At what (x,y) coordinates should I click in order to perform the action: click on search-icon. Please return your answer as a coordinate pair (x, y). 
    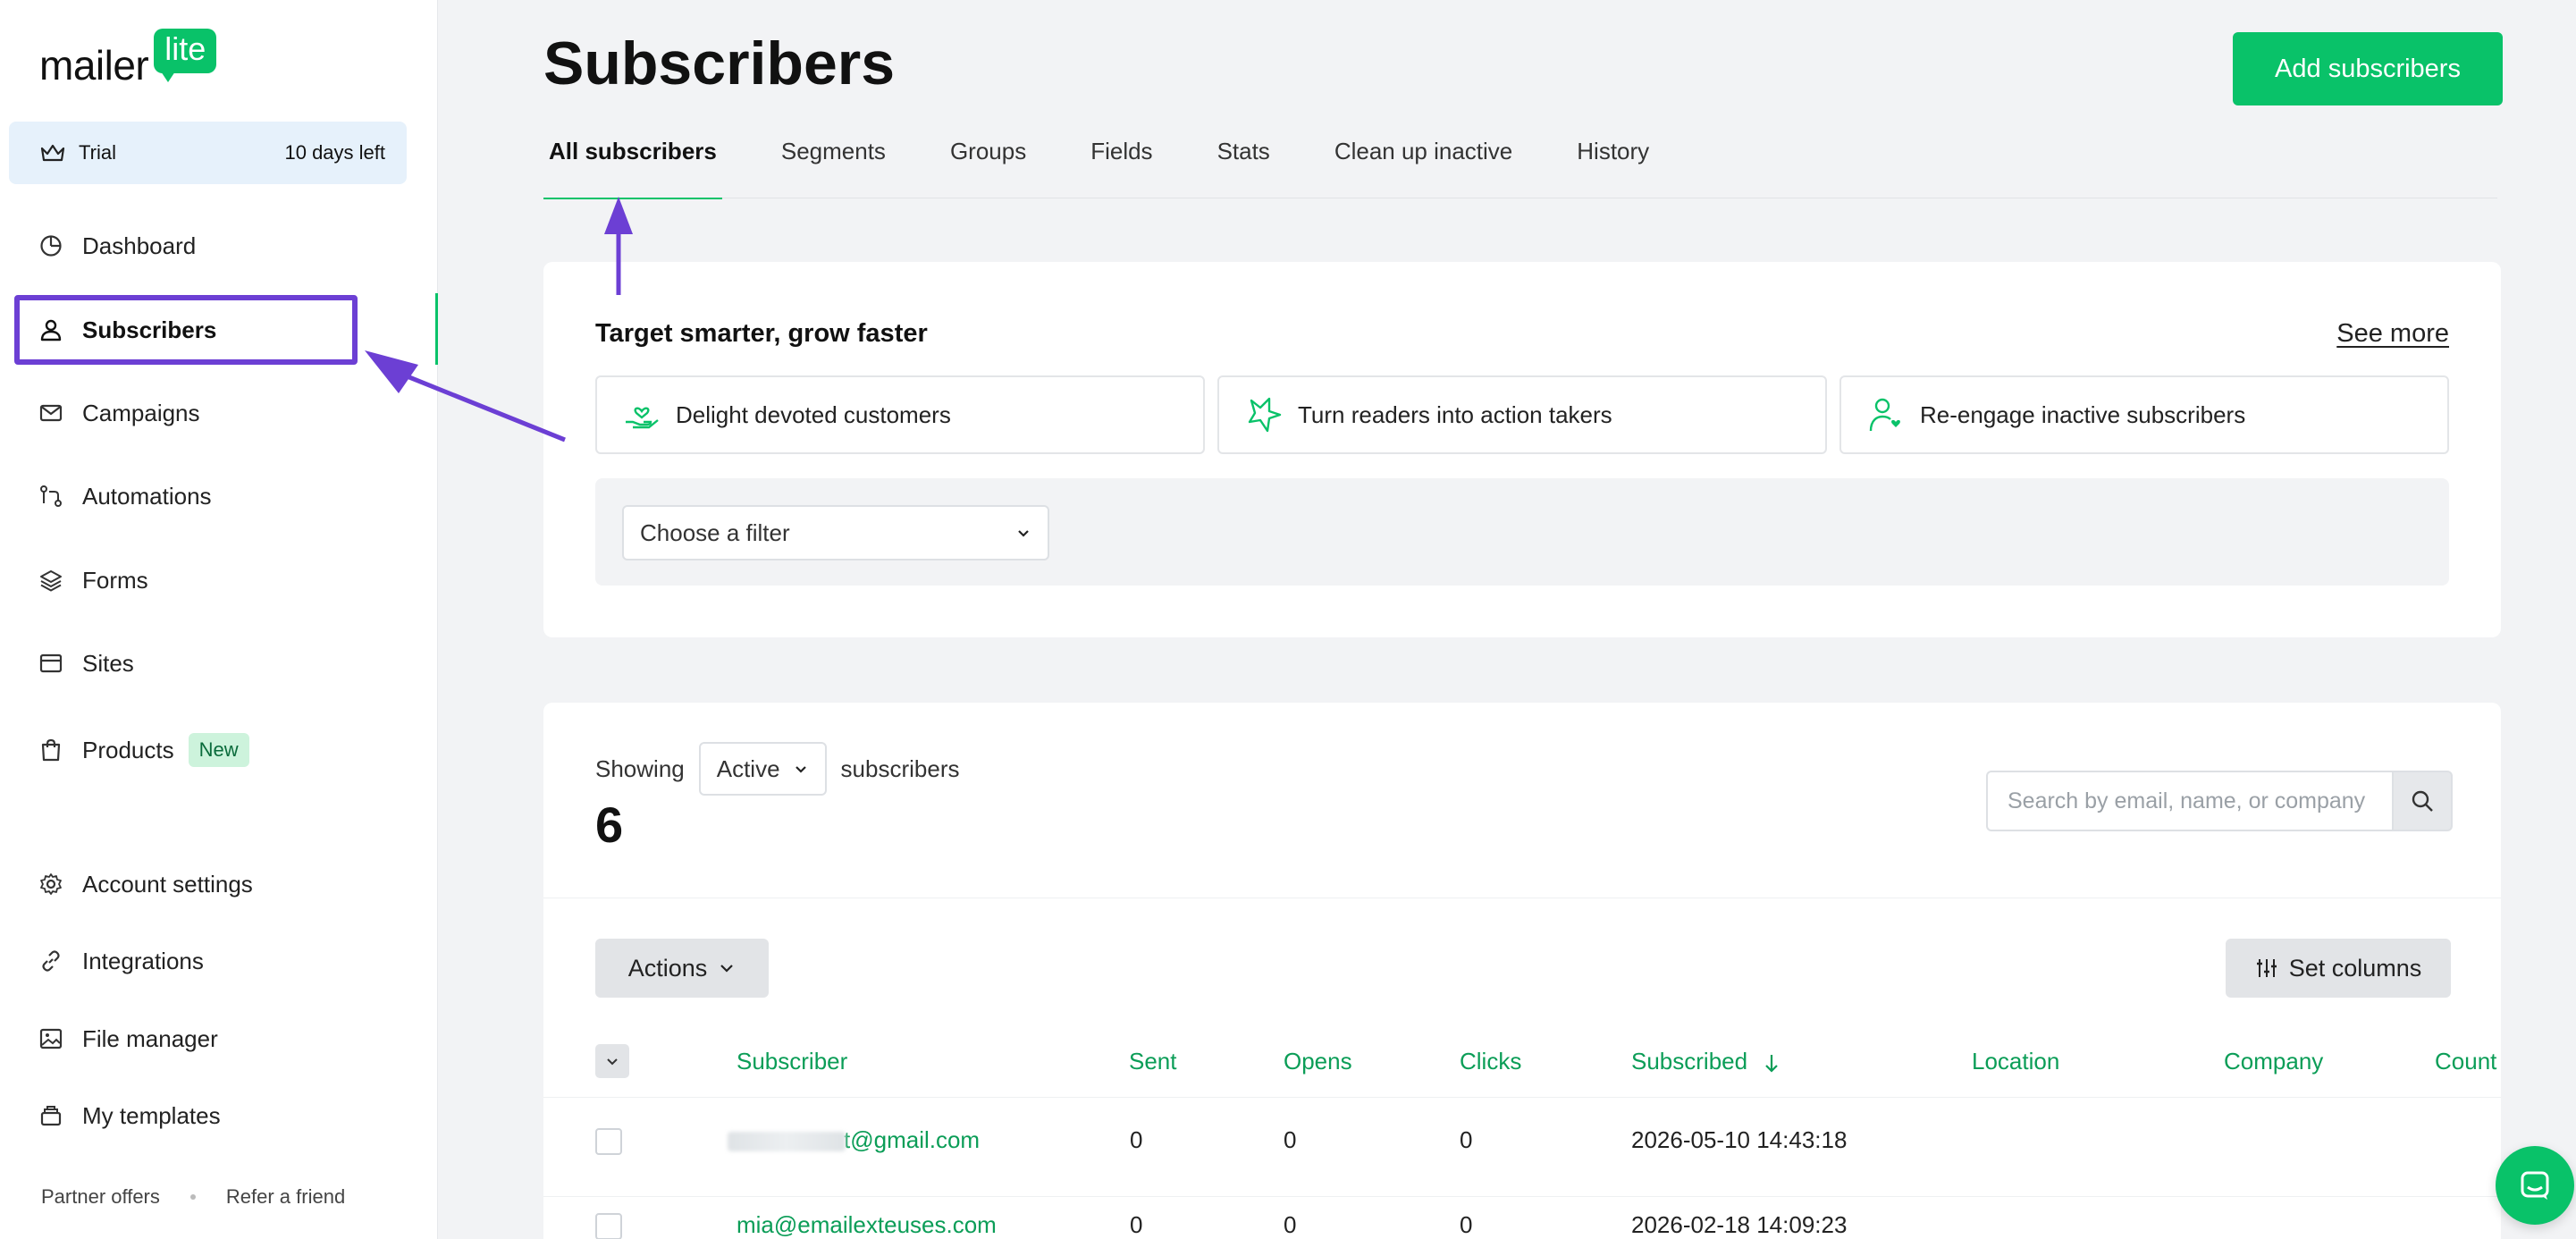
    Looking at the image, I should click on (2423, 801).